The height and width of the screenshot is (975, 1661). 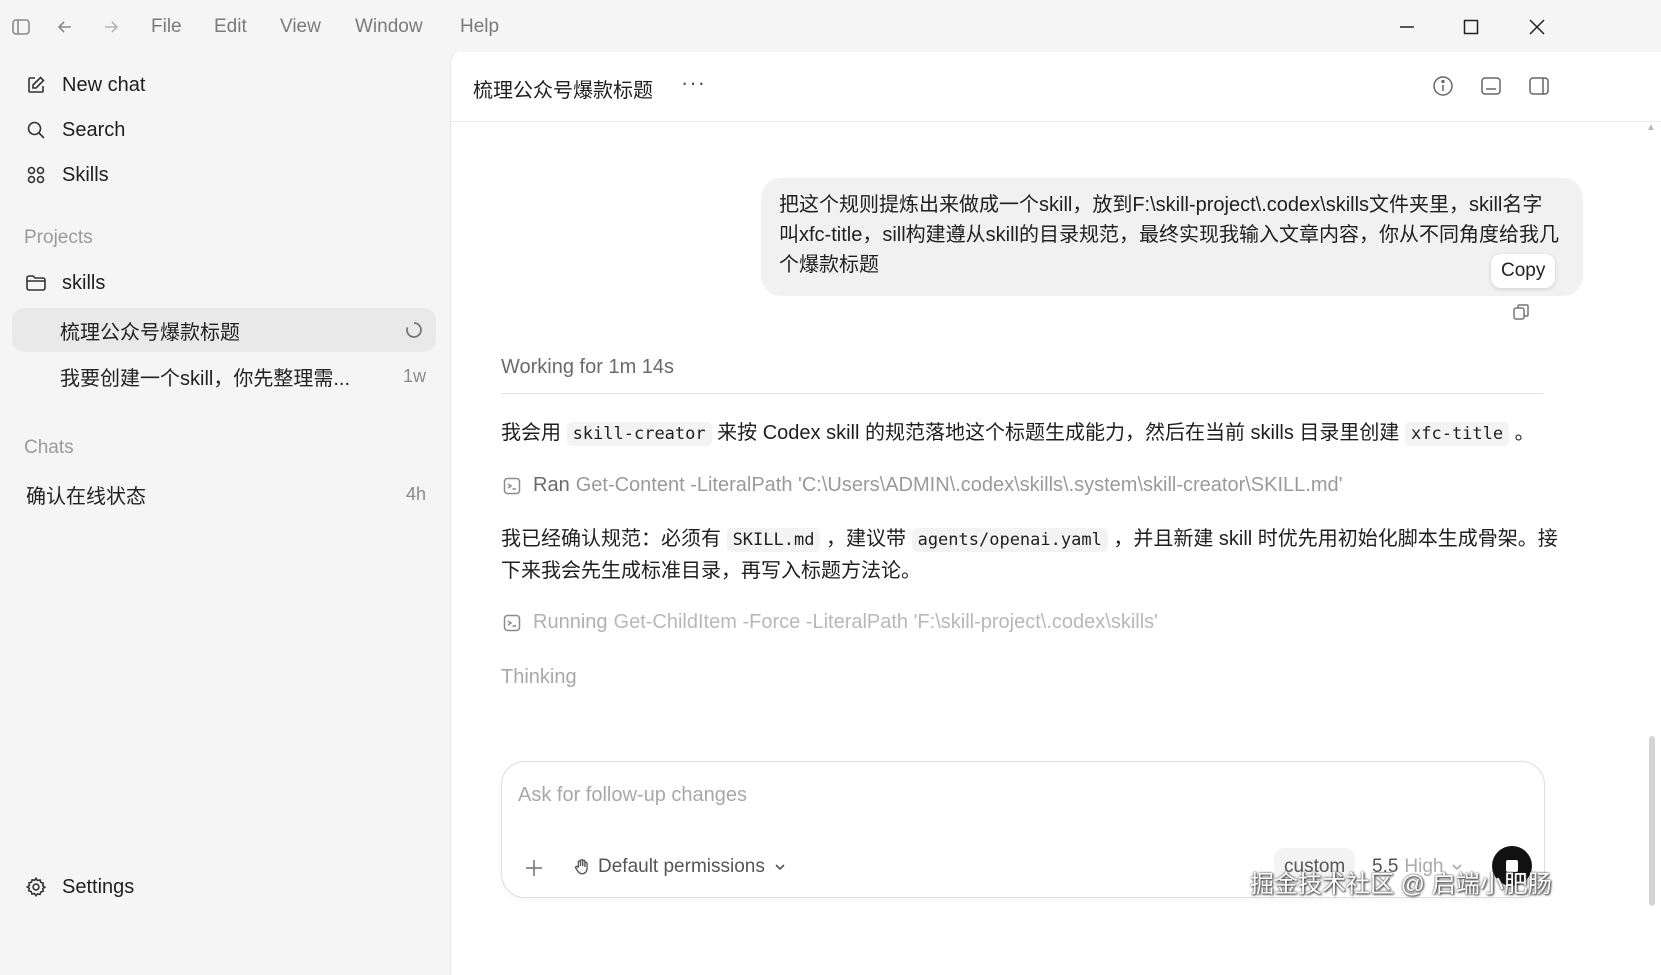 I want to click on edit-icon, so click(x=36, y=85).